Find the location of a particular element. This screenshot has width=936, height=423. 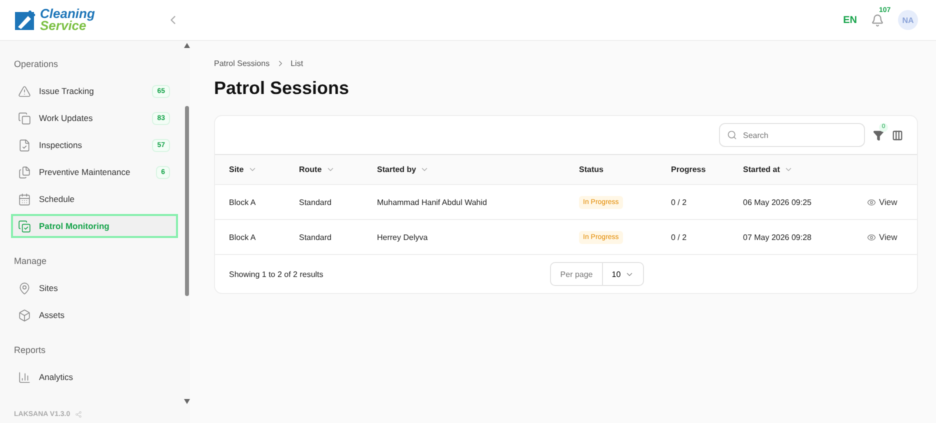

copy-check-icon is located at coordinates (24, 226).